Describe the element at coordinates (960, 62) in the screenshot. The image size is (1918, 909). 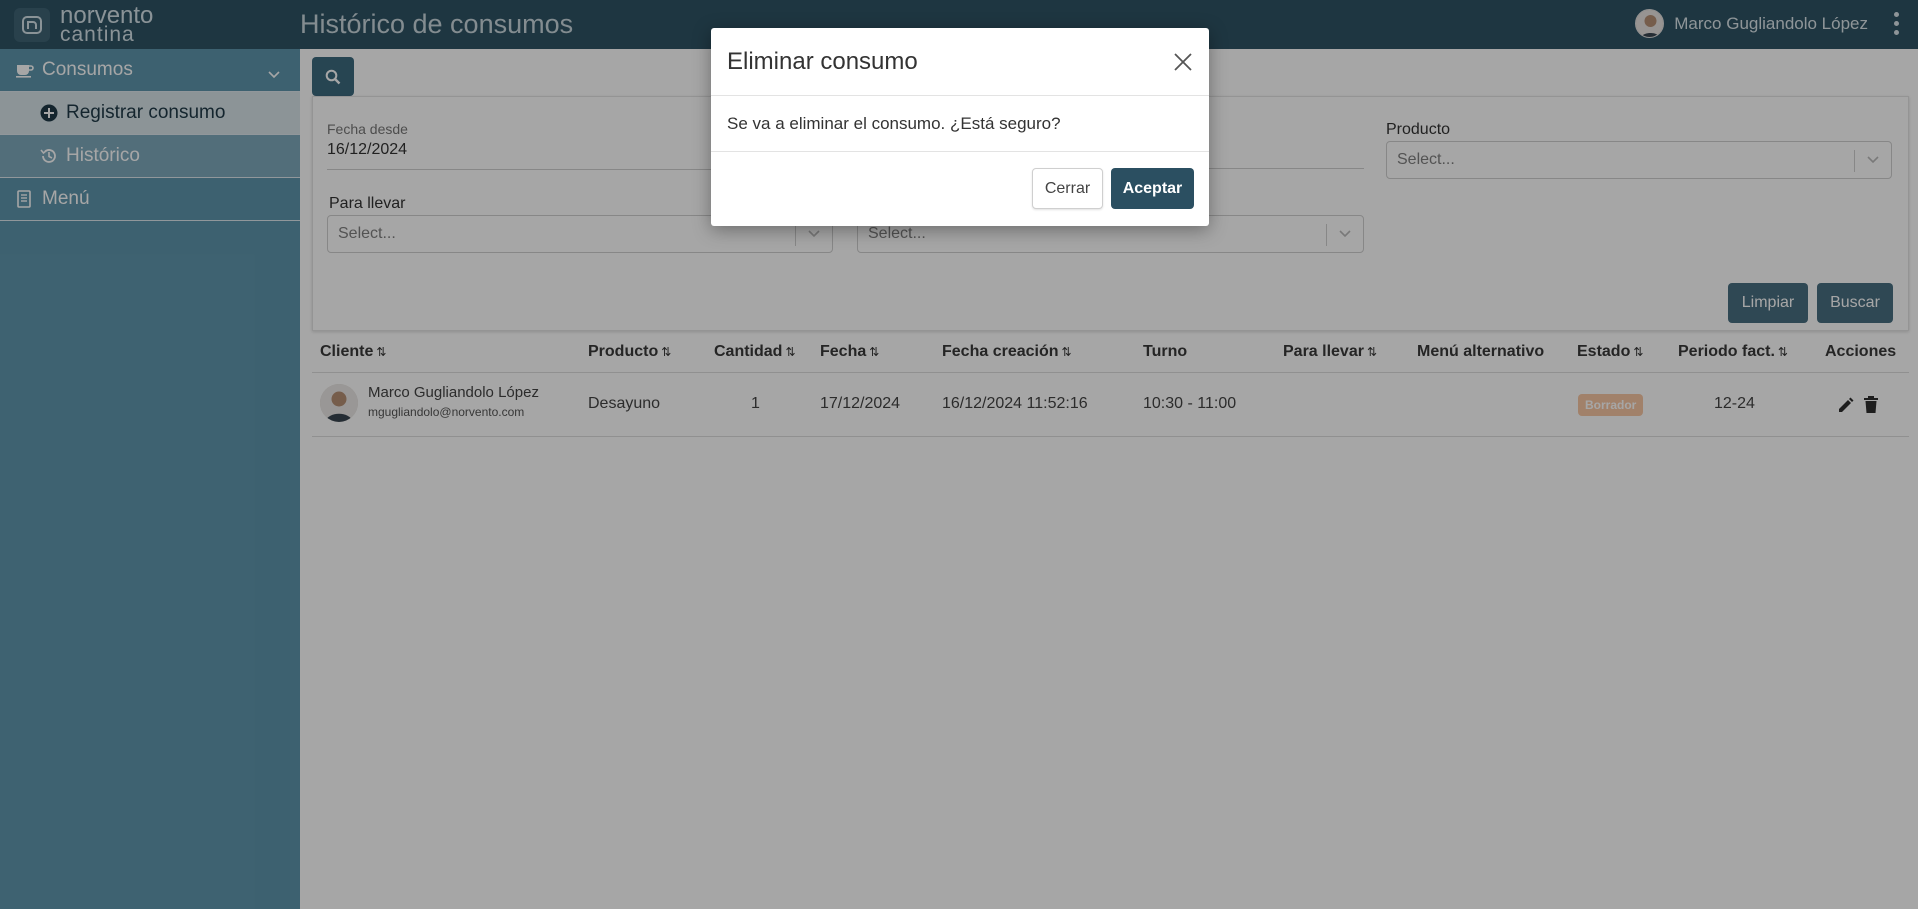
I see `modal-header: Eliminar consumo` at that location.